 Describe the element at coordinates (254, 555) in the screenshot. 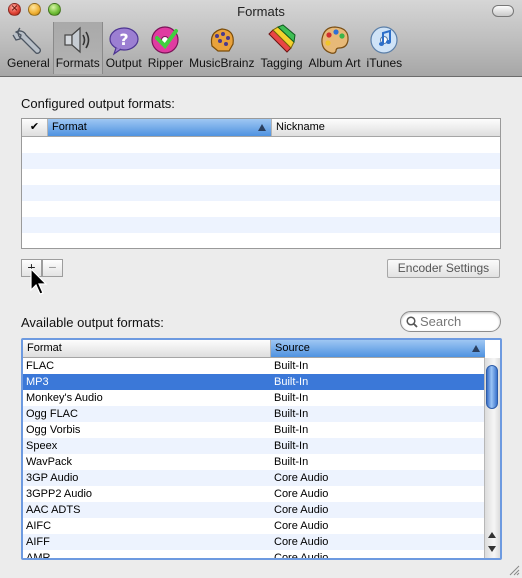

I see `table-row: AMR Core Audio` at that location.